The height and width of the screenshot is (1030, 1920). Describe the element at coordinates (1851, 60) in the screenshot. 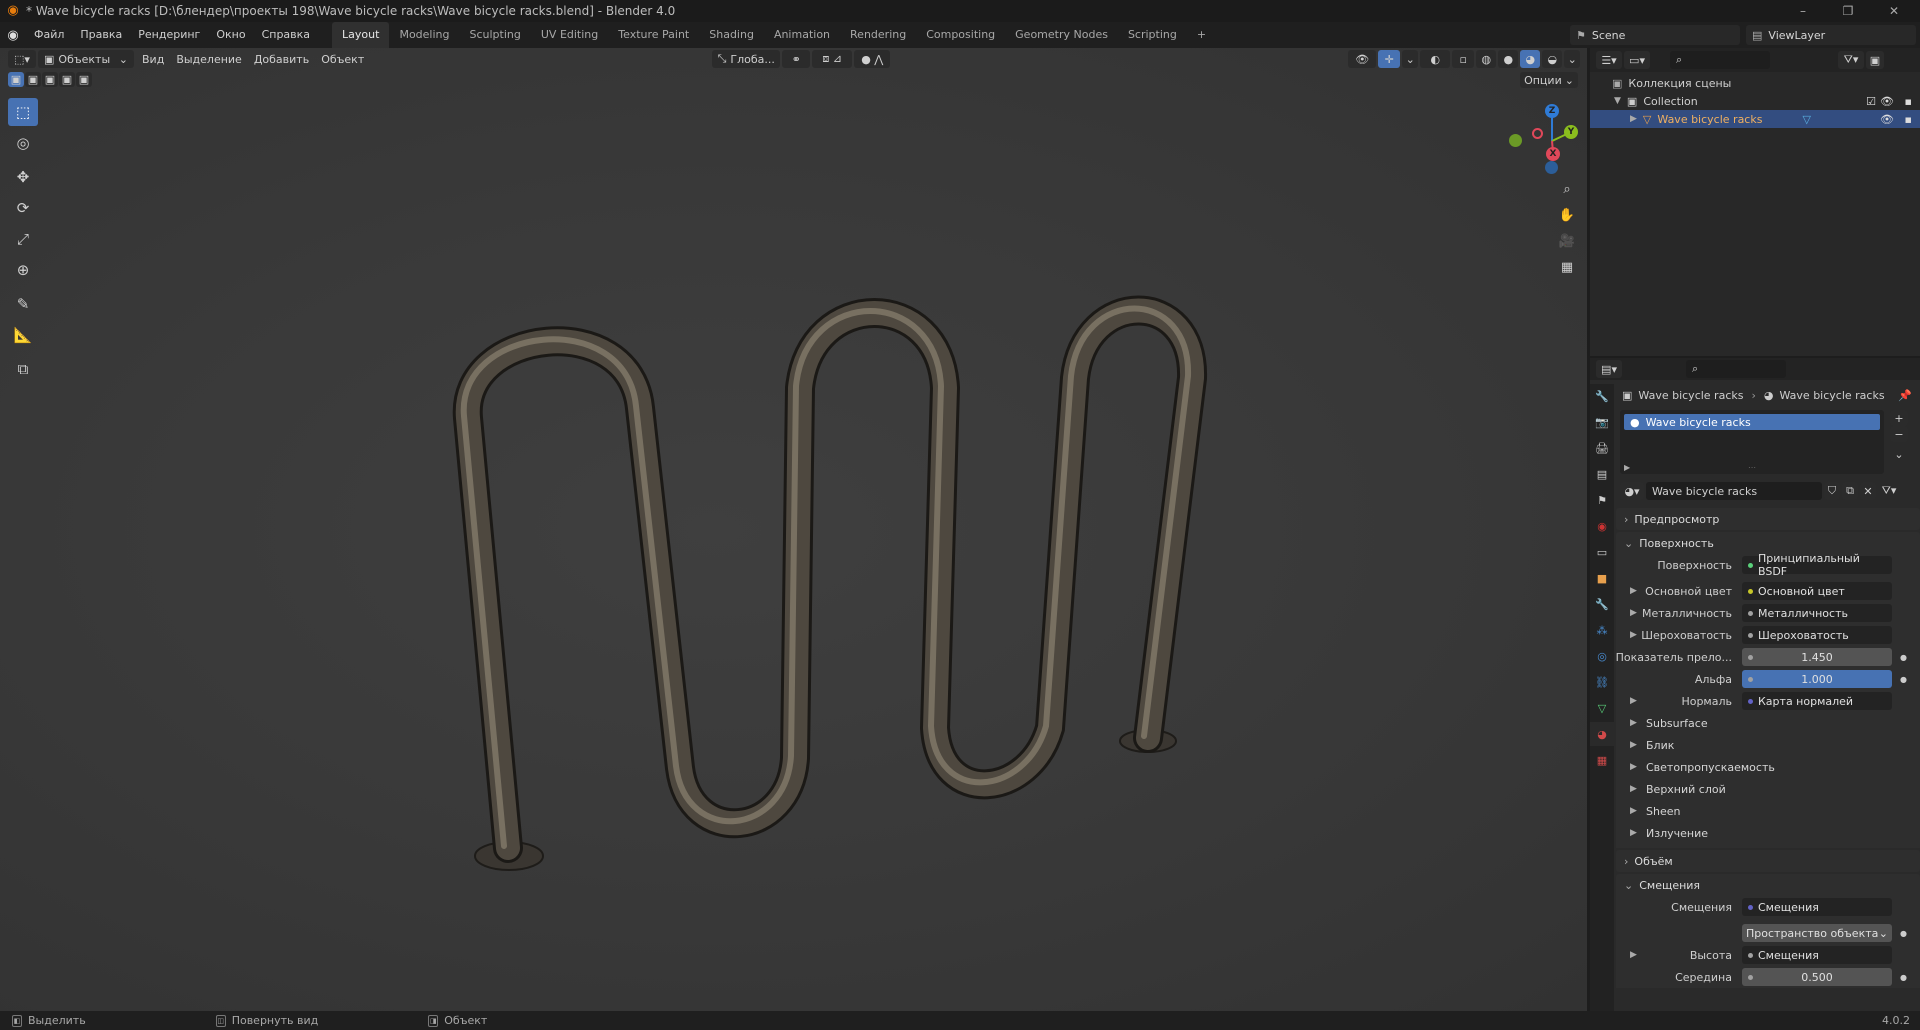

I see `filter-button: ⛛▾` at that location.